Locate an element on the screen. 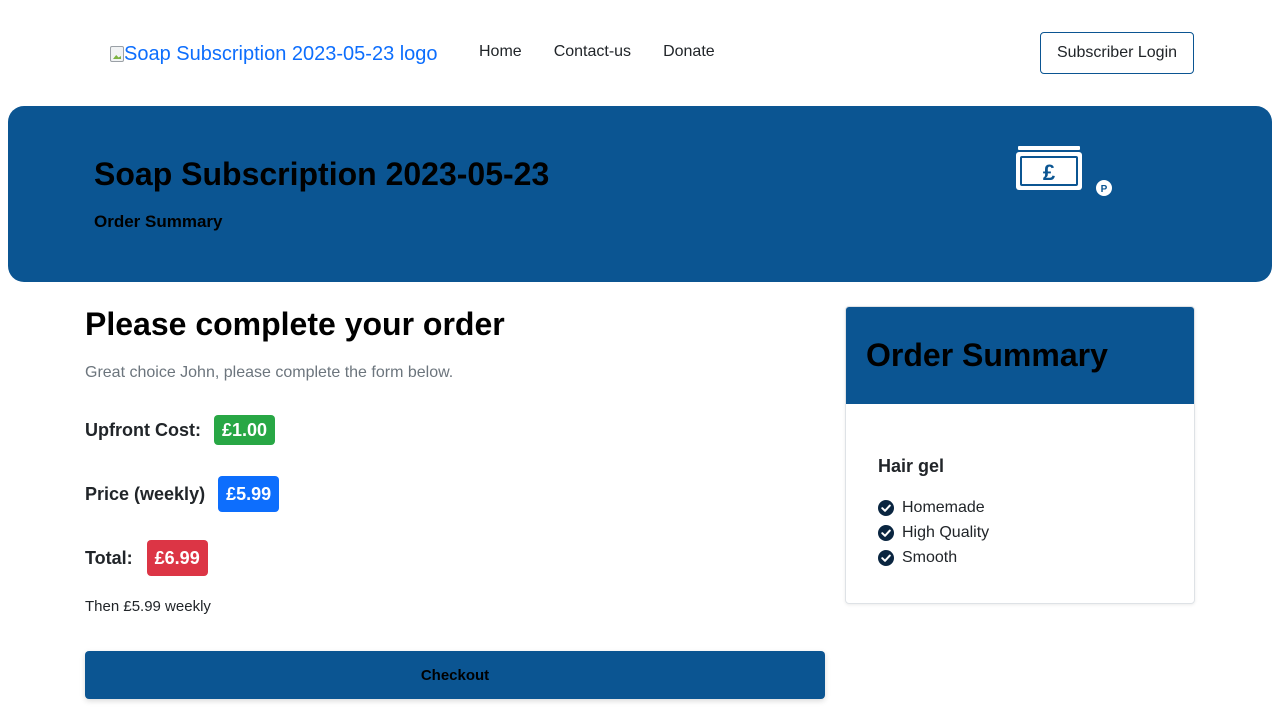 The image size is (1280, 720). feature-label: High Quality is located at coordinates (946, 532).